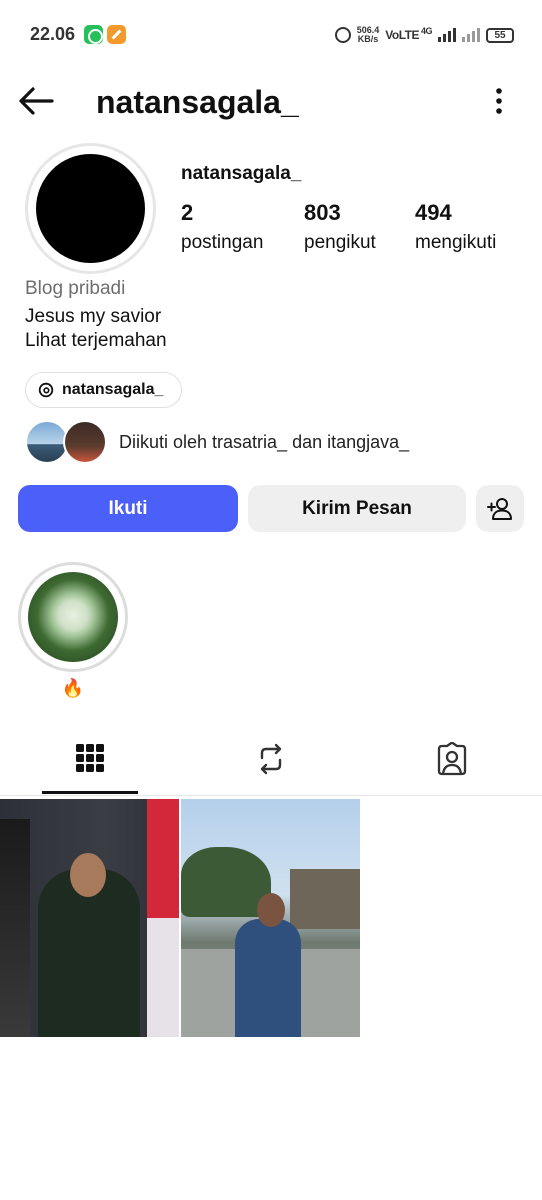 The width and height of the screenshot is (542, 1200). What do you see at coordinates (433, 212) in the screenshot?
I see `following-count: 494` at bounding box center [433, 212].